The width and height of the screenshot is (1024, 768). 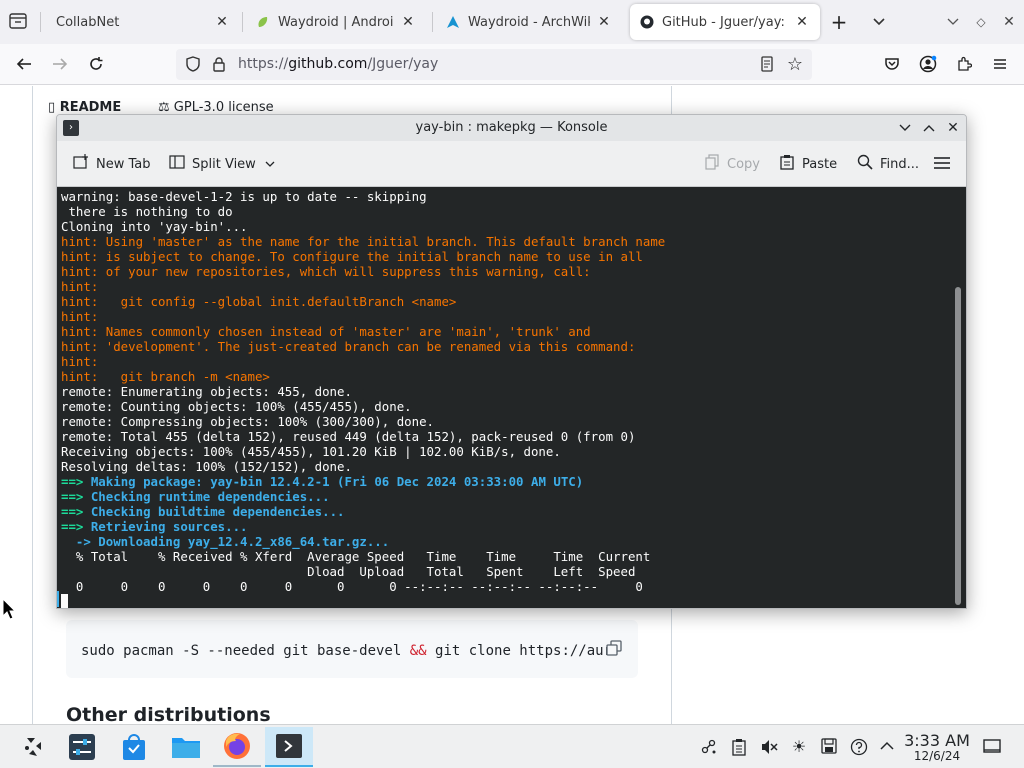 I want to click on tab-list-button, so click(x=19, y=22).